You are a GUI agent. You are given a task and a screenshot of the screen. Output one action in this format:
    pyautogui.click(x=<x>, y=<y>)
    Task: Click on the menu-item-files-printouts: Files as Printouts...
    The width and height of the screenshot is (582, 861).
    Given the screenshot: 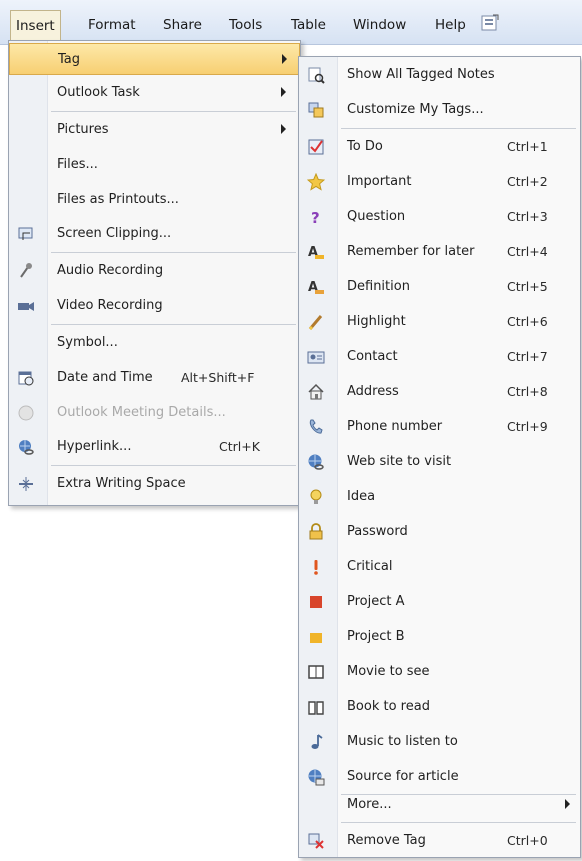 What is the action you would take?
    pyautogui.click(x=154, y=200)
    